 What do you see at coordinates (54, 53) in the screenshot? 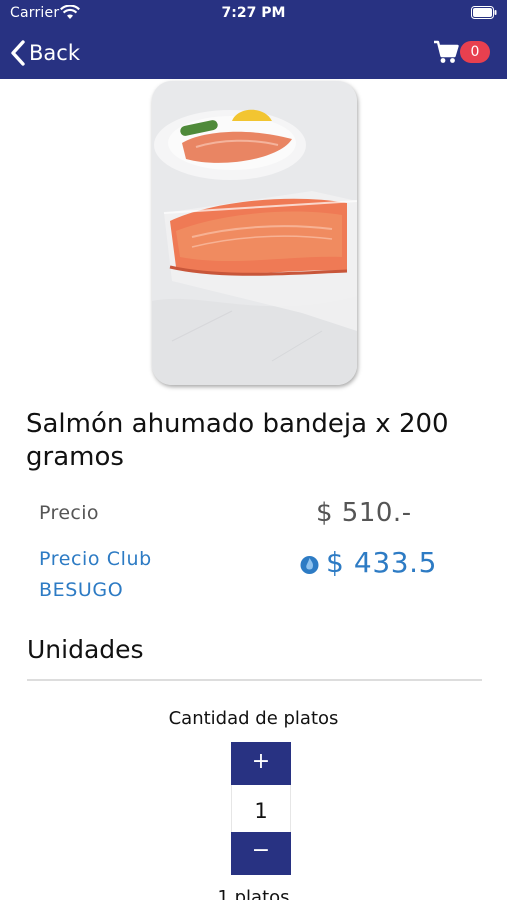
I see `back-label: Back` at bounding box center [54, 53].